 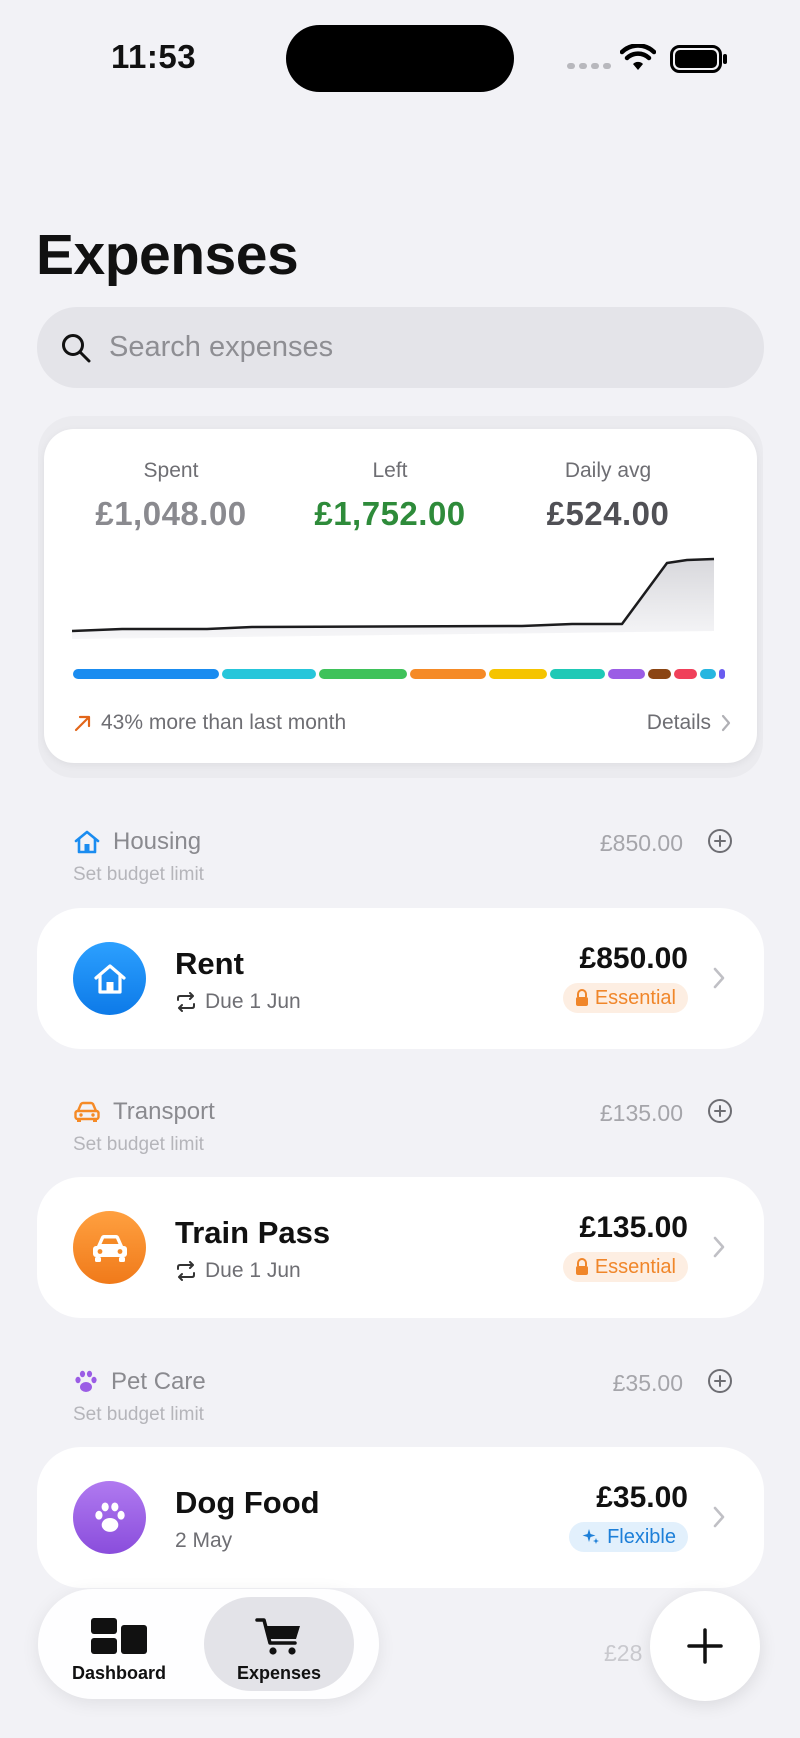 I want to click on category-amount: £35.00, so click(x=647, y=1383).